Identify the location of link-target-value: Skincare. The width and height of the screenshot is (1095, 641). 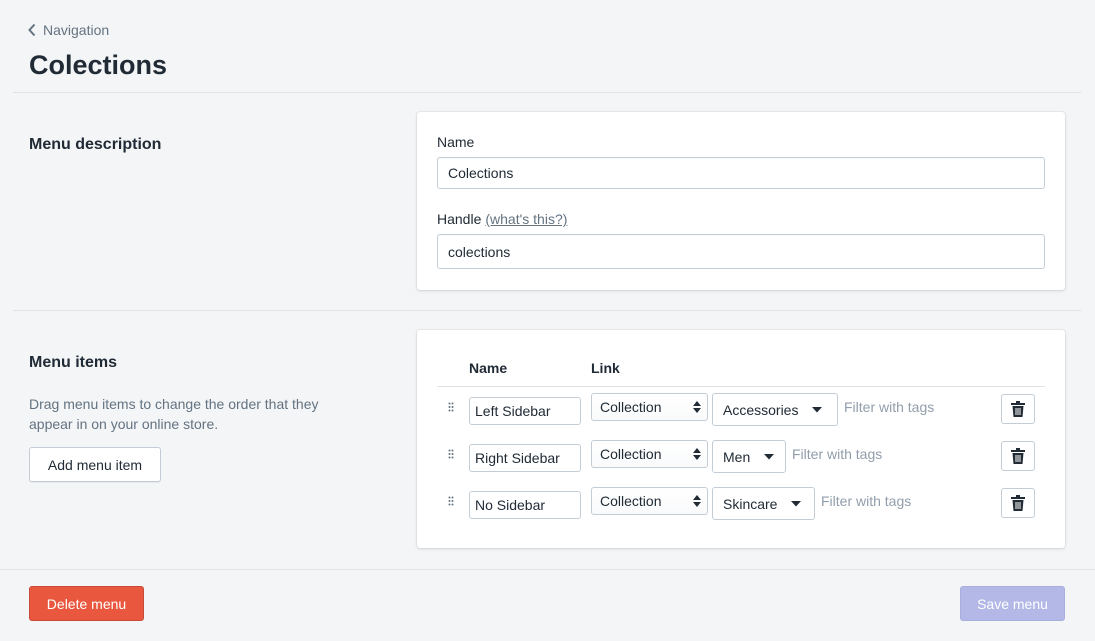
(750, 503).